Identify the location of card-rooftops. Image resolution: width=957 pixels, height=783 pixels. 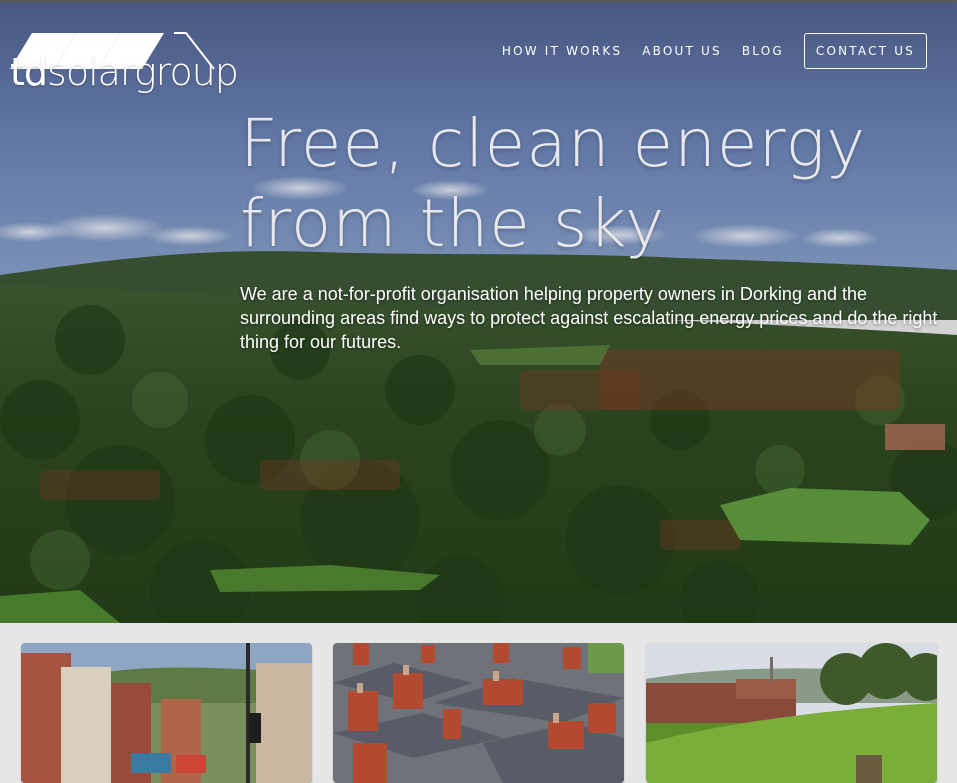
(478, 713).